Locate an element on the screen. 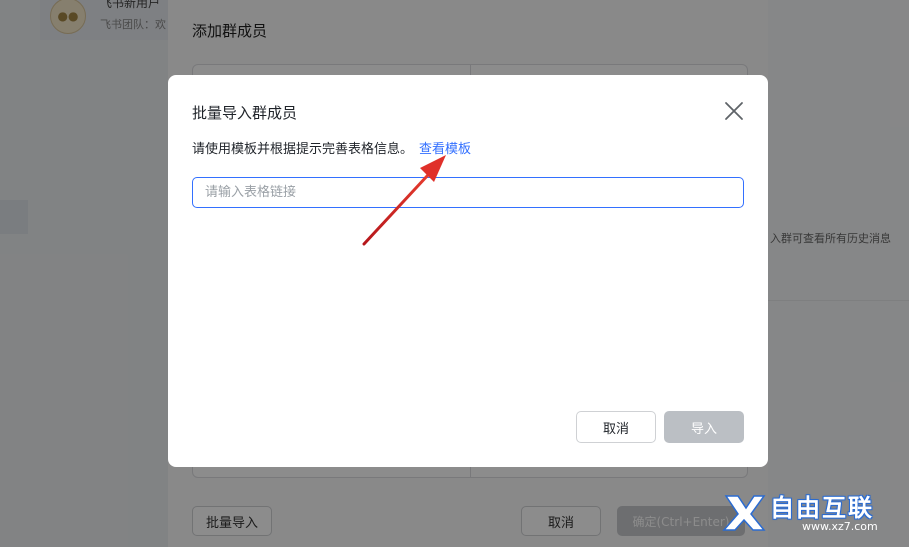 Image resolution: width=909 pixels, height=547 pixels. watermark-url: www.xz7.com is located at coordinates (840, 526).